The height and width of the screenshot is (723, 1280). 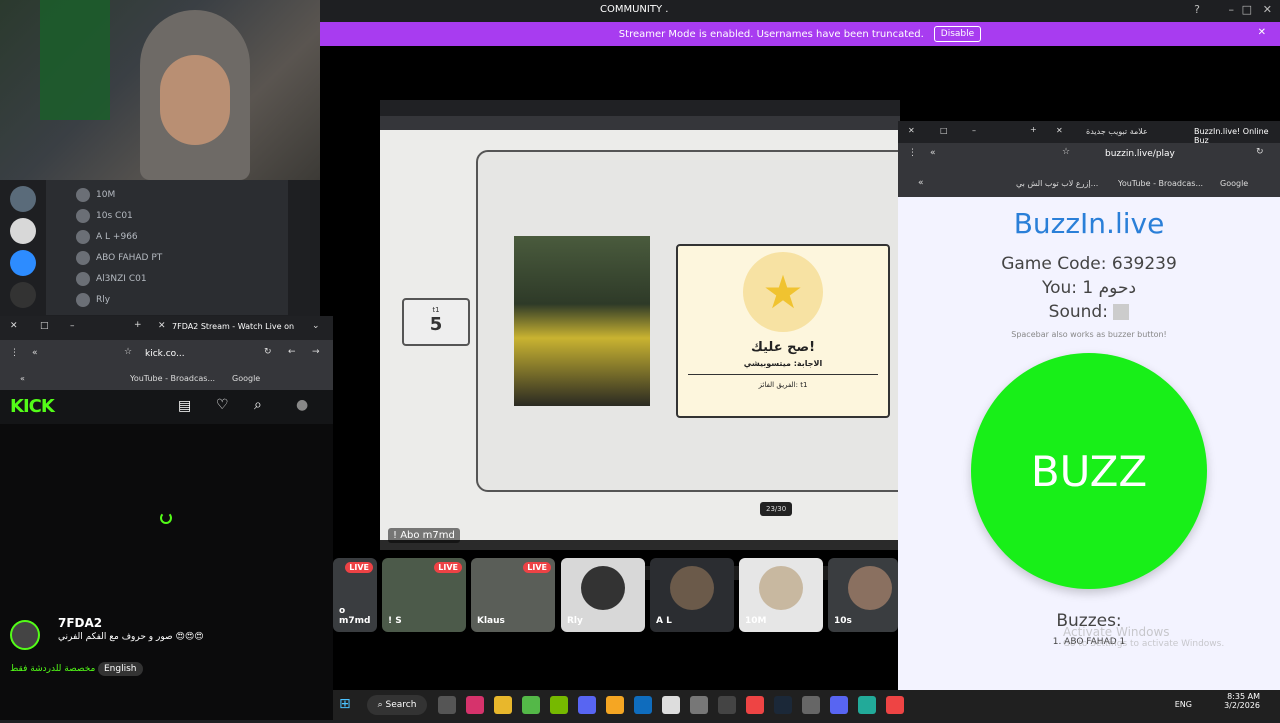 What do you see at coordinates (1183, 704) in the screenshot?
I see `language-indicator: ENG` at bounding box center [1183, 704].